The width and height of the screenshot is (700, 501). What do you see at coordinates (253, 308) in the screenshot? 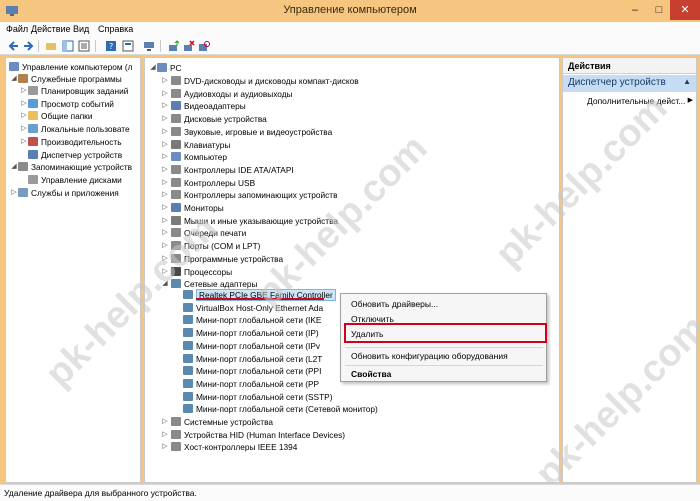
I see `network-adapter-item: VirtualBox Host-Only Ethernet Ada` at bounding box center [253, 308].